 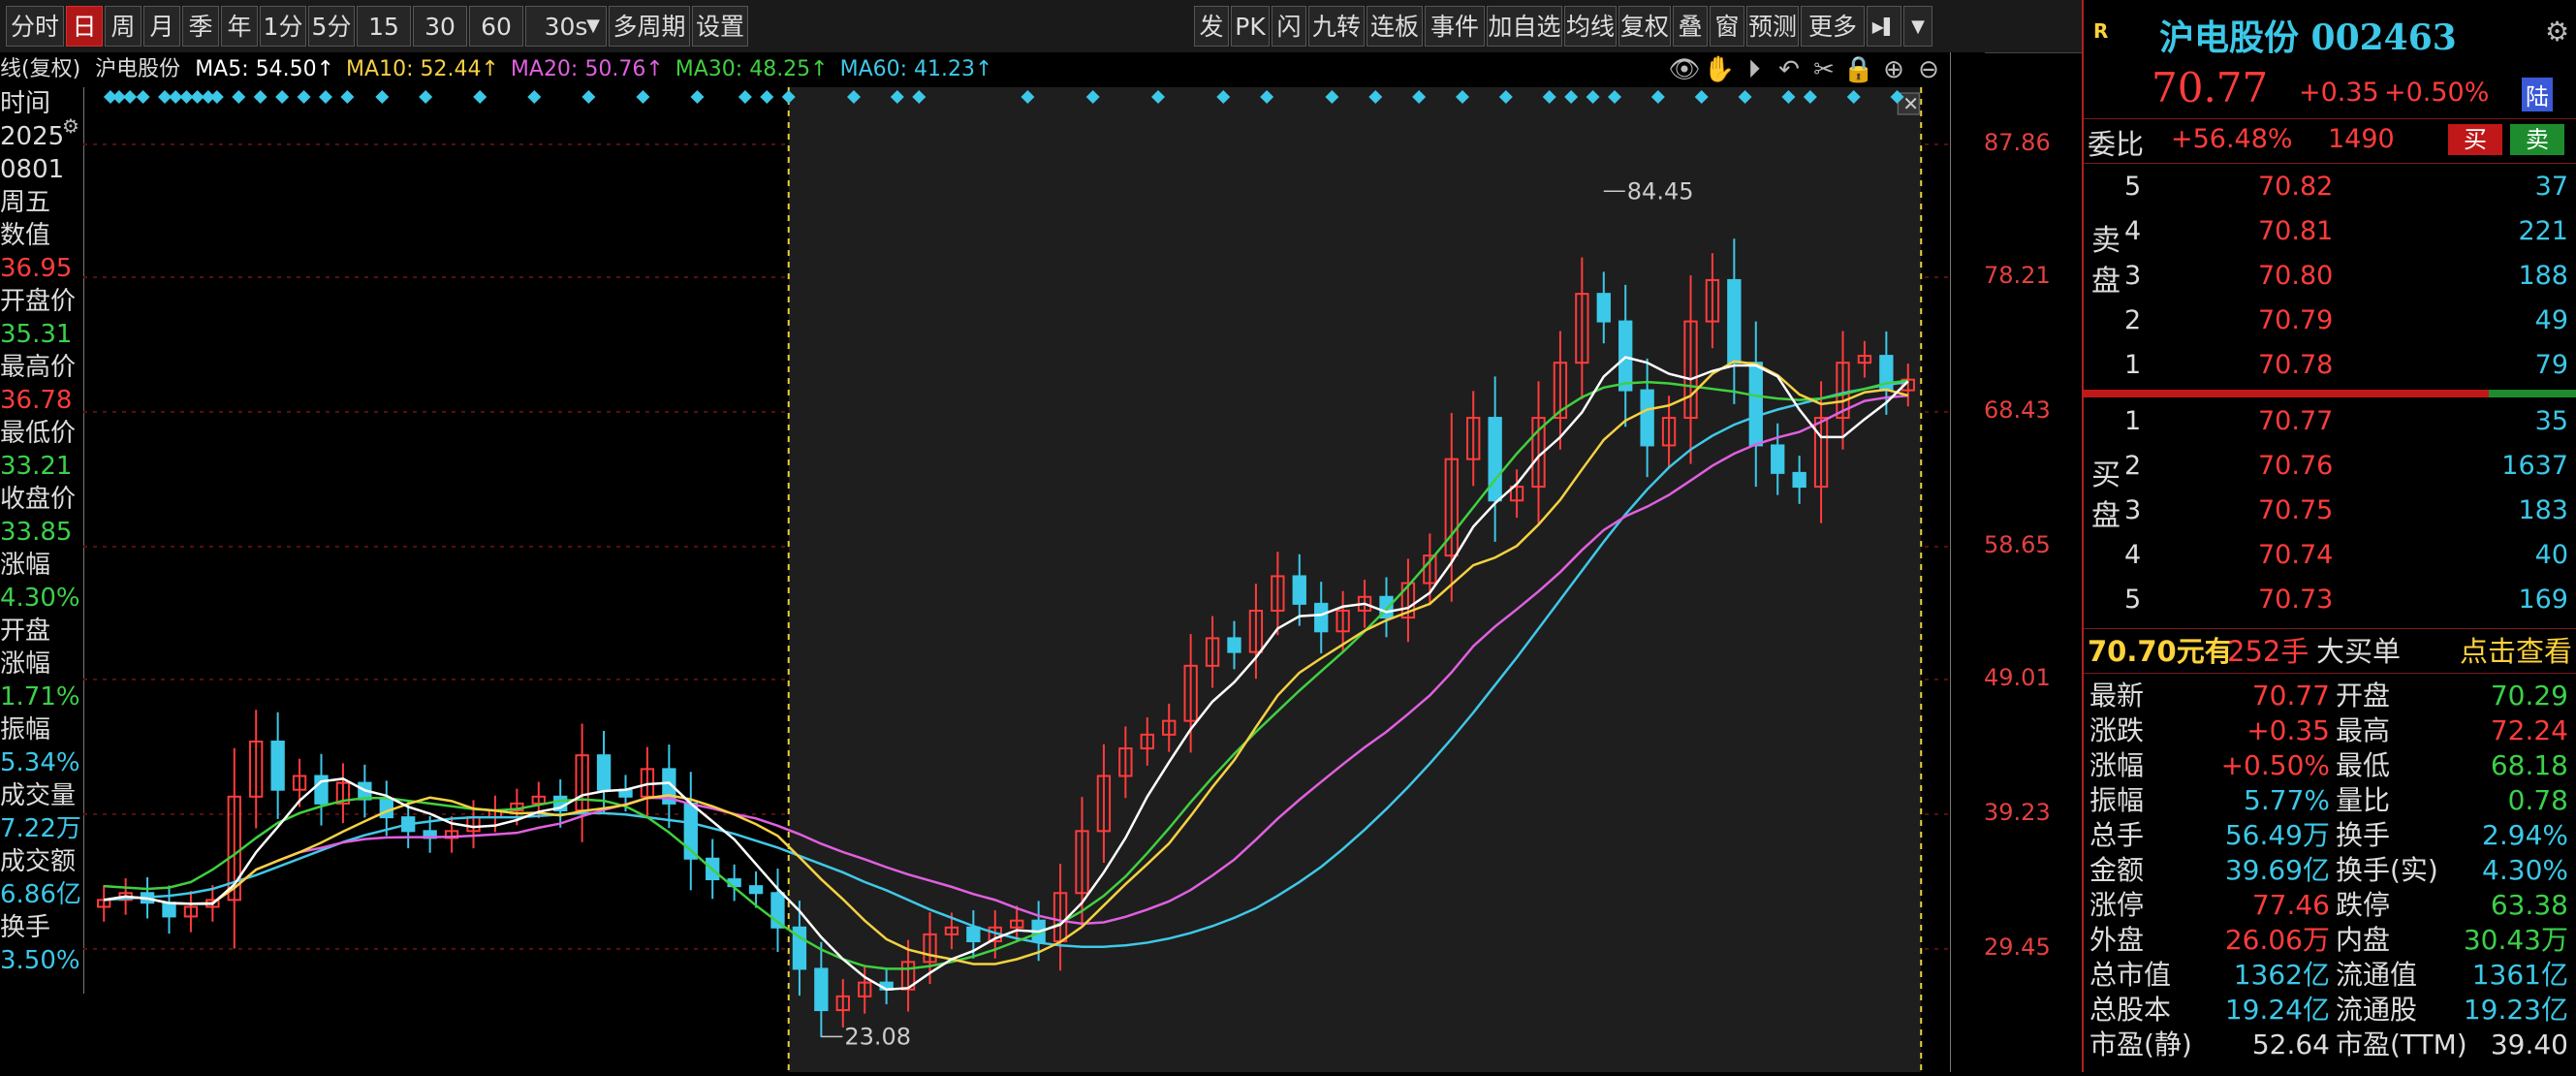 What do you see at coordinates (1684, 69) in the screenshot?
I see `eye-icon: 👁` at bounding box center [1684, 69].